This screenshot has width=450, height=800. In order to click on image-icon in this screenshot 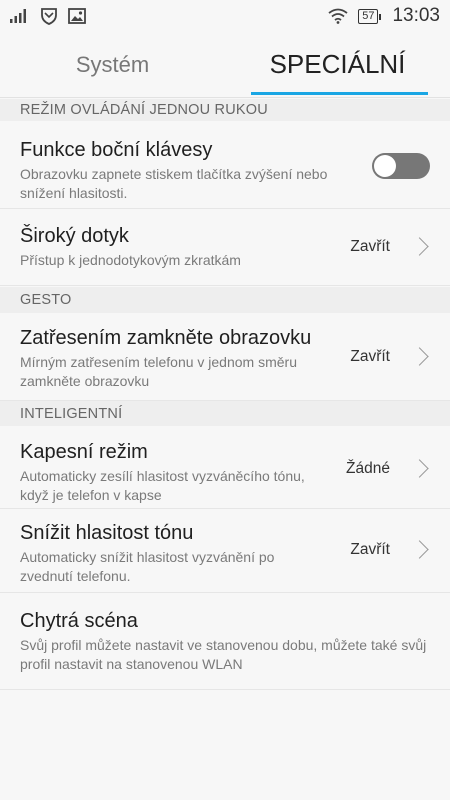, I will do `click(77, 16)`.